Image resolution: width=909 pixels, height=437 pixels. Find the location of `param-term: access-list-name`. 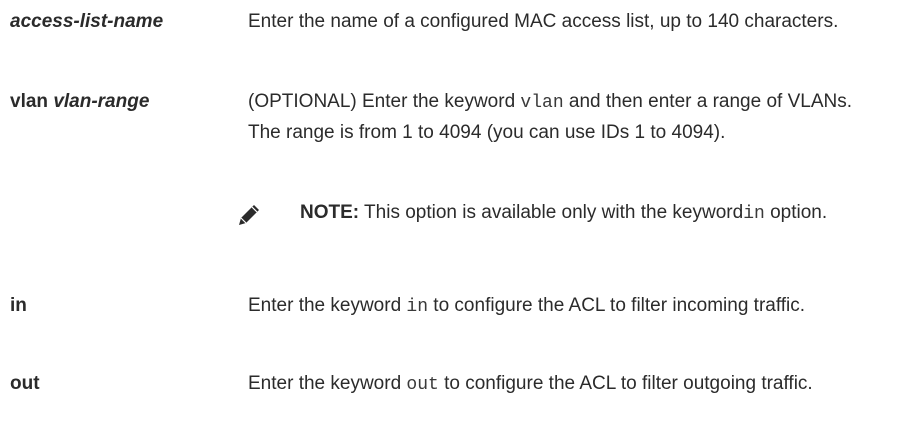

param-term: access-list-name is located at coordinates (87, 21).